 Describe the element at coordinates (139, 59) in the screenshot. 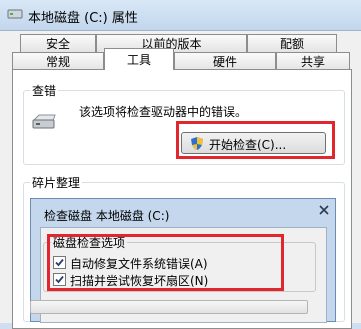

I see `tab-tools: 工具` at that location.